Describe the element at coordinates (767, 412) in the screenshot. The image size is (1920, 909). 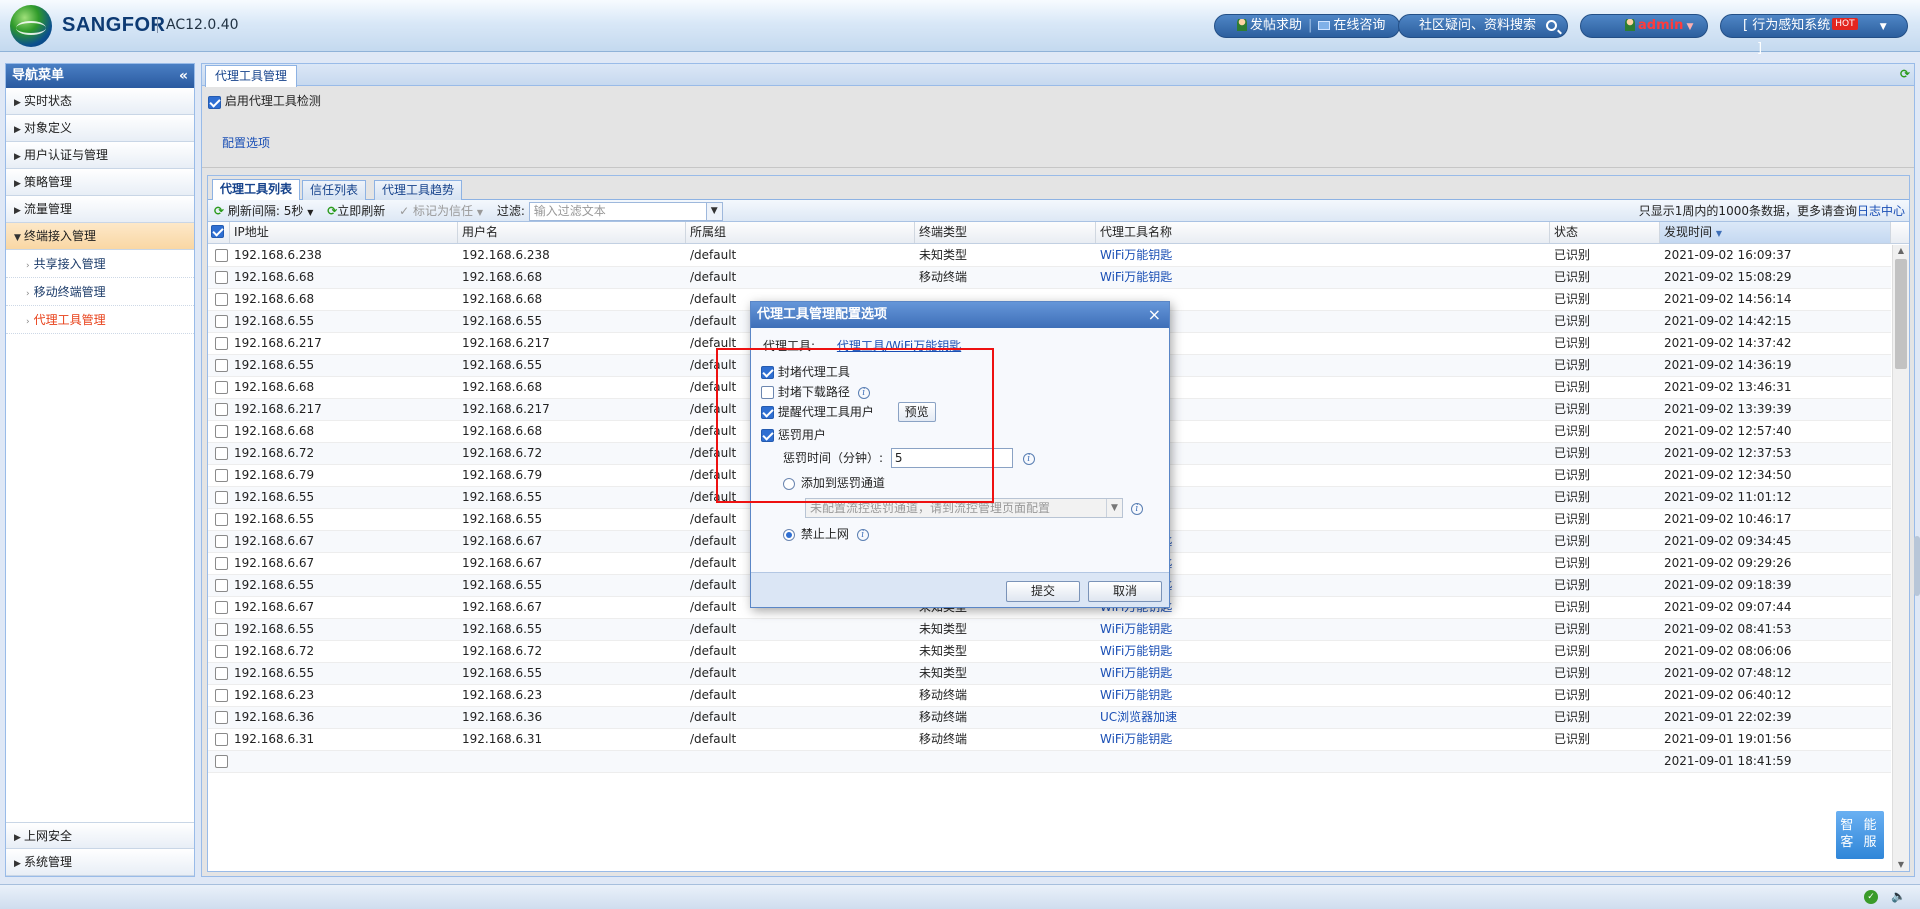
I see `remind-user-checkbox` at that location.